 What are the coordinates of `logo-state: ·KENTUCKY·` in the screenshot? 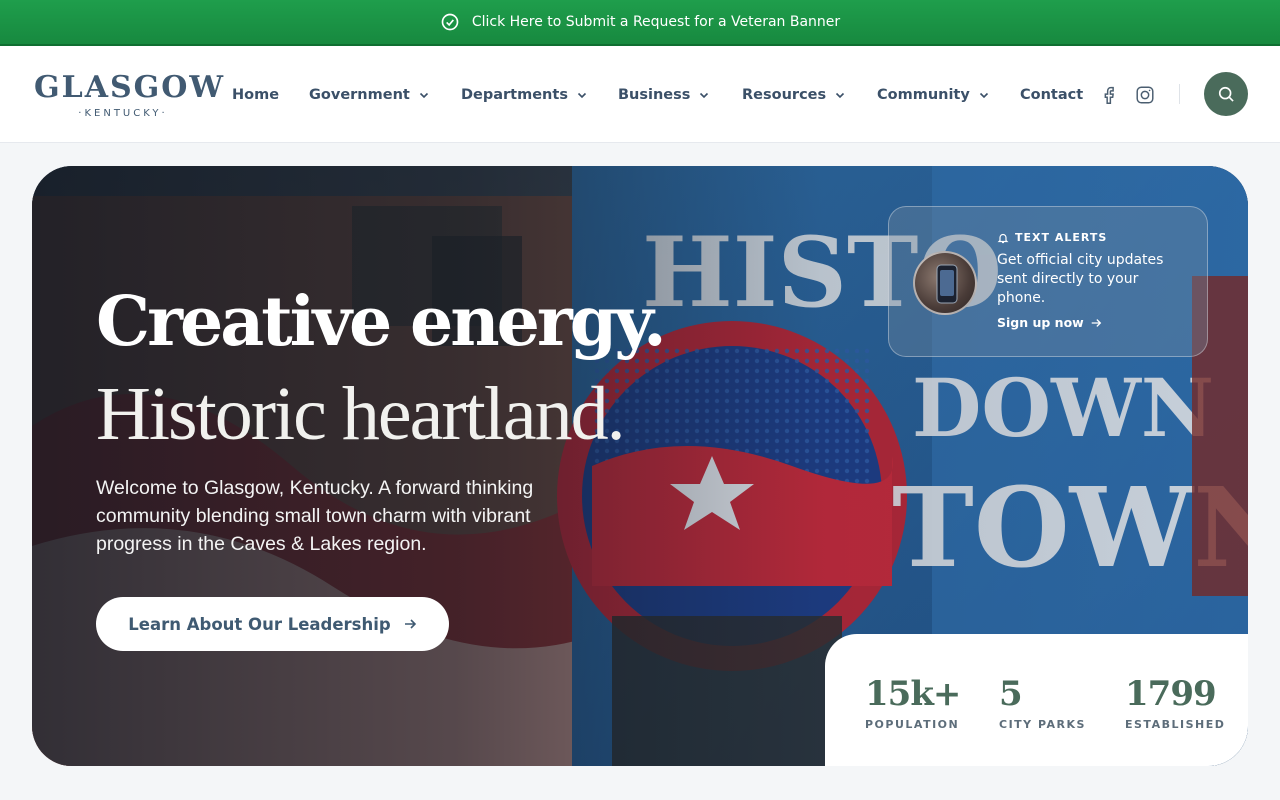 It's located at (123, 113).